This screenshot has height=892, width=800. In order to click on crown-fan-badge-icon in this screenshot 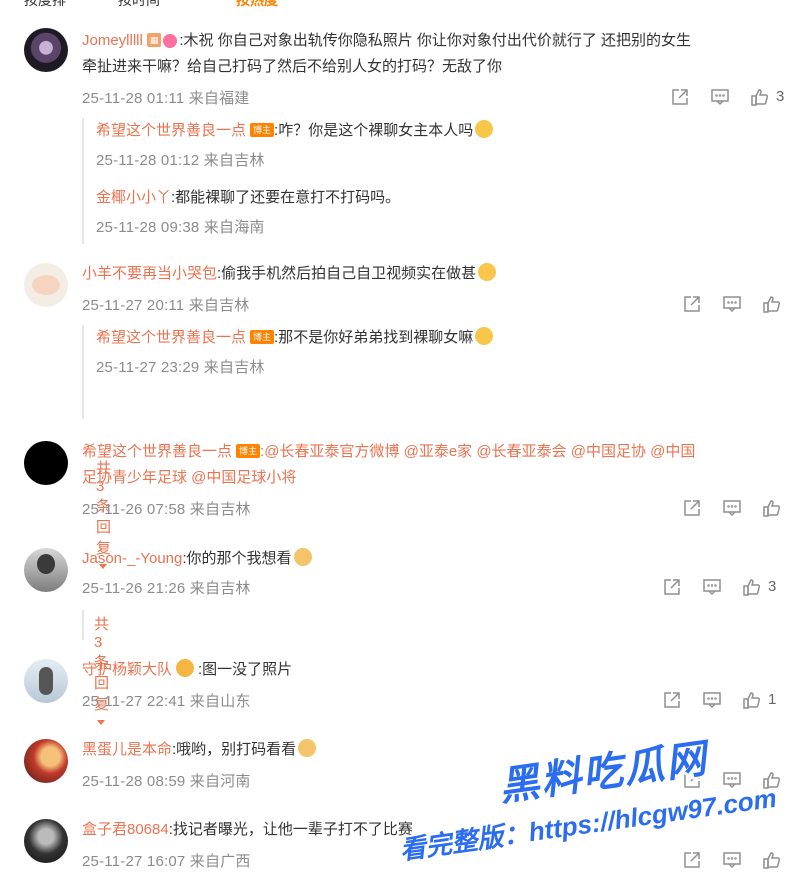, I will do `click(185, 668)`.